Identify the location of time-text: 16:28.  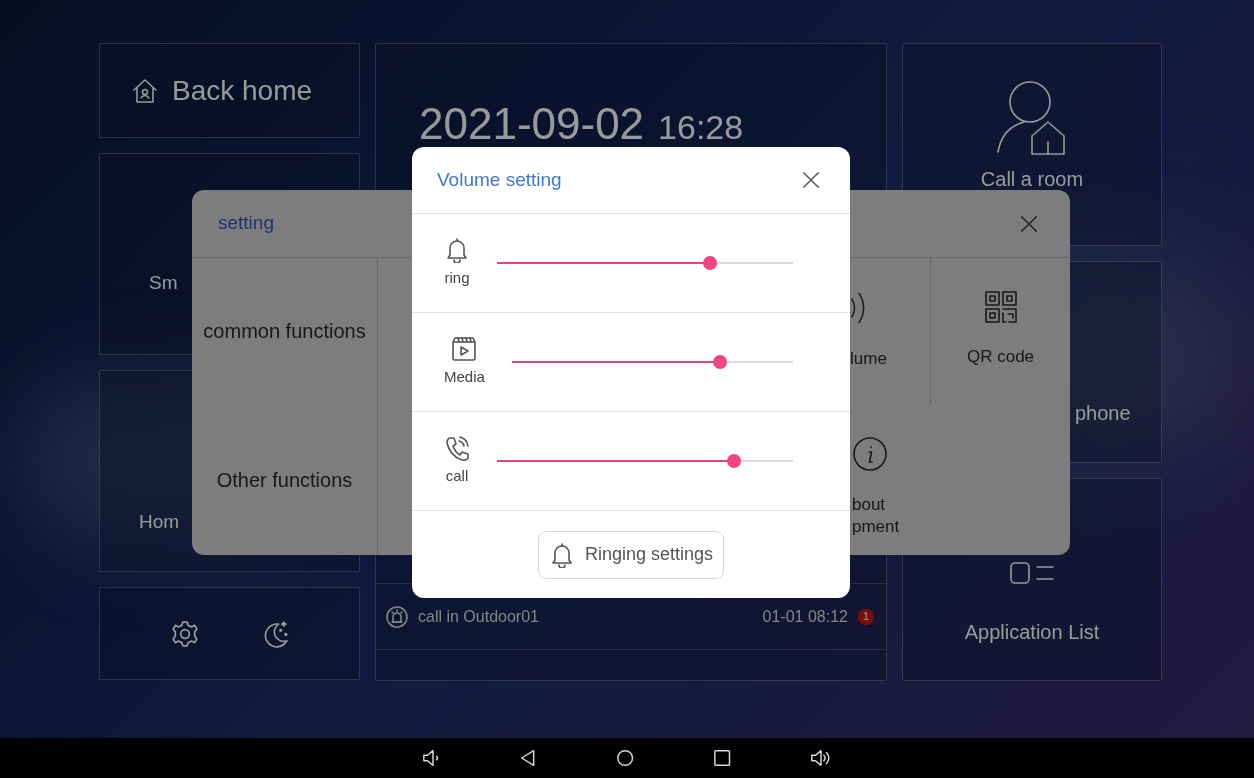
(701, 127).